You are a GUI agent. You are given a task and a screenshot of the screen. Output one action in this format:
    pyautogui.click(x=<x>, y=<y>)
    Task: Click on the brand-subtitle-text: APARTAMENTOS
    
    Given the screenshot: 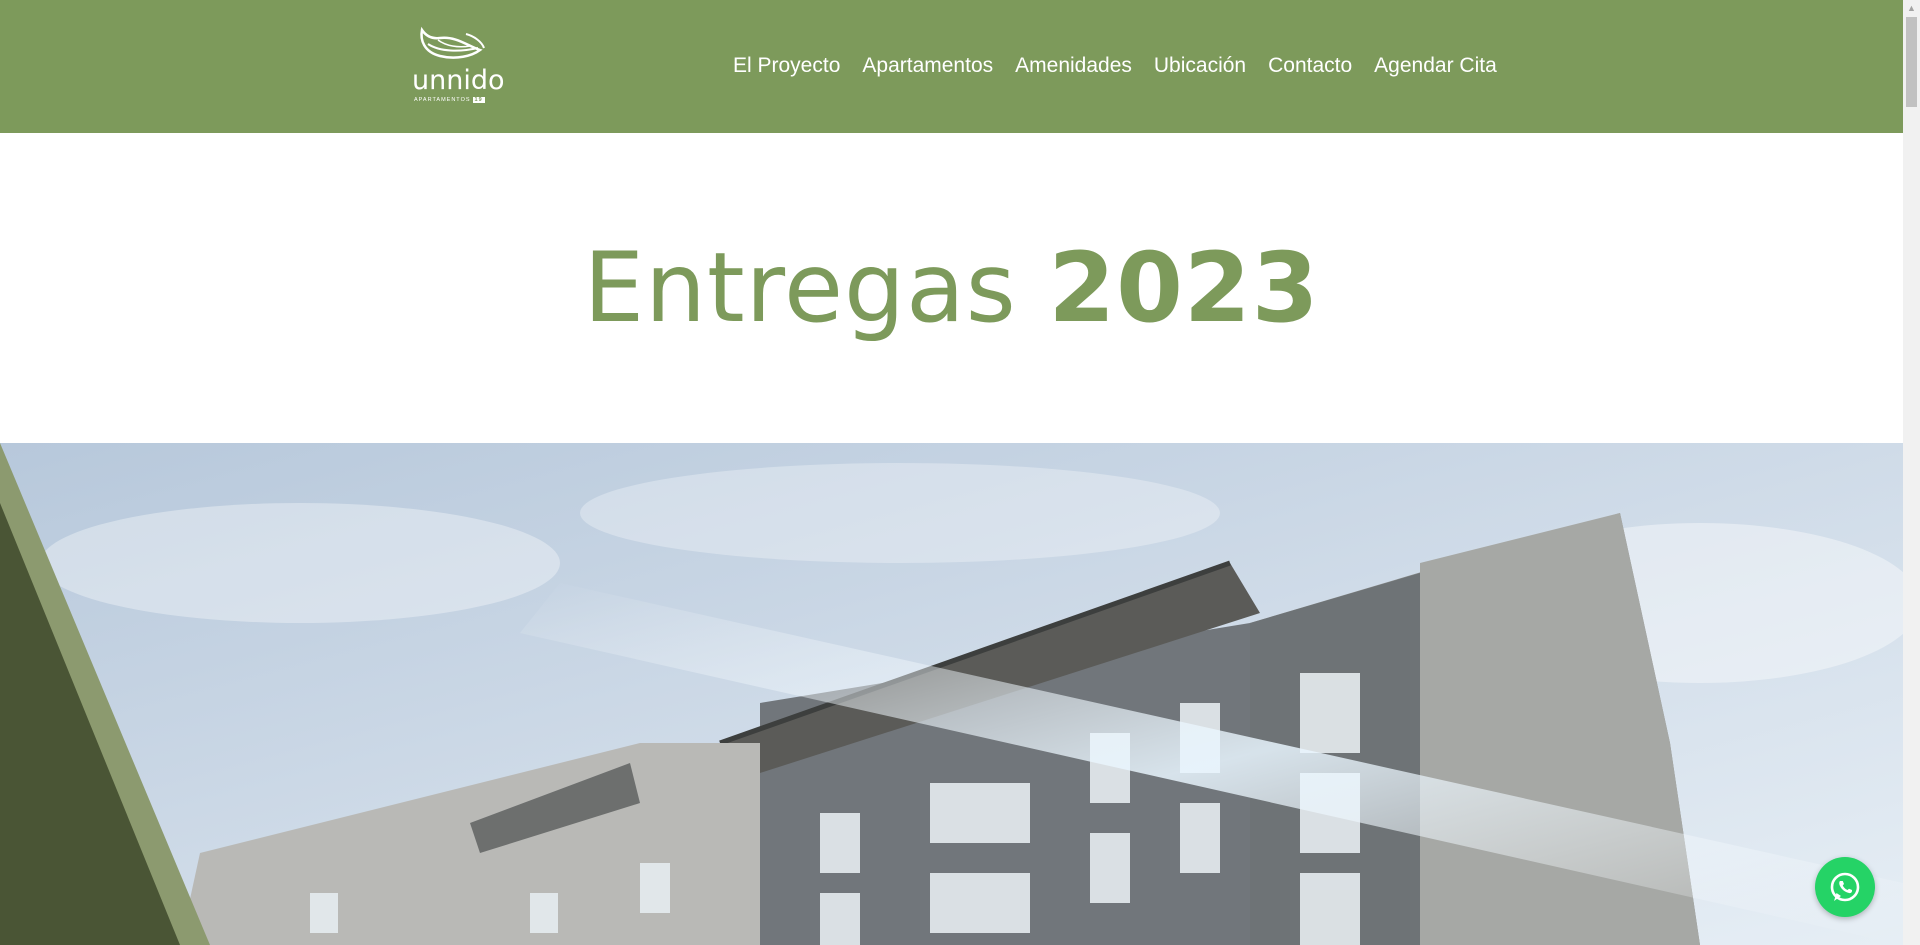 What is the action you would take?
    pyautogui.click(x=442, y=100)
    